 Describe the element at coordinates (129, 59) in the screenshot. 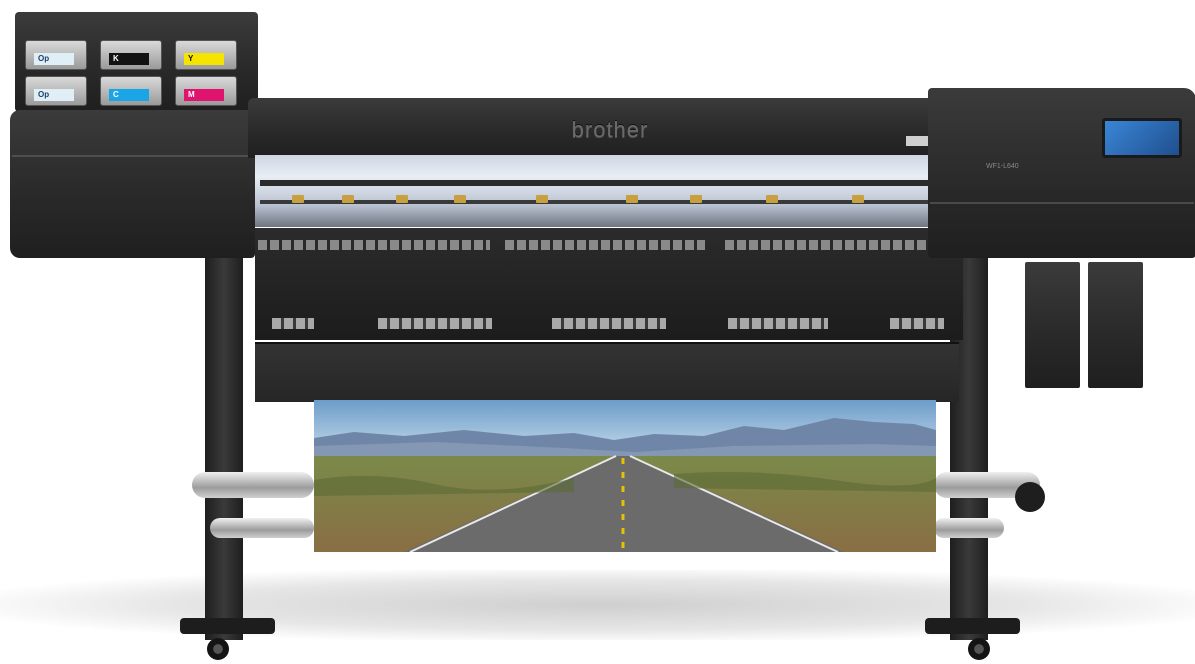

I see `ink-label: K` at that location.